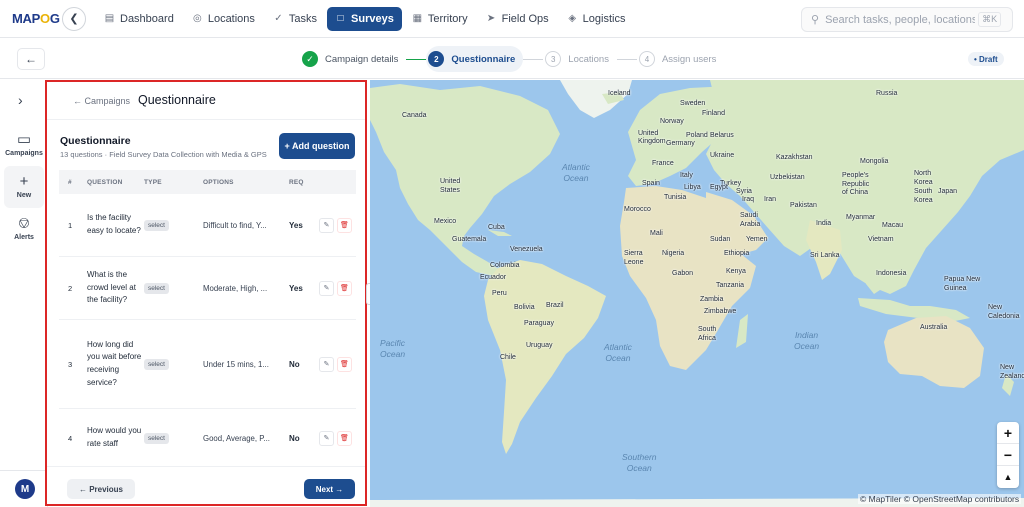 The height and width of the screenshot is (507, 1024). I want to click on nav-locations: ◎ Locations, so click(223, 19).